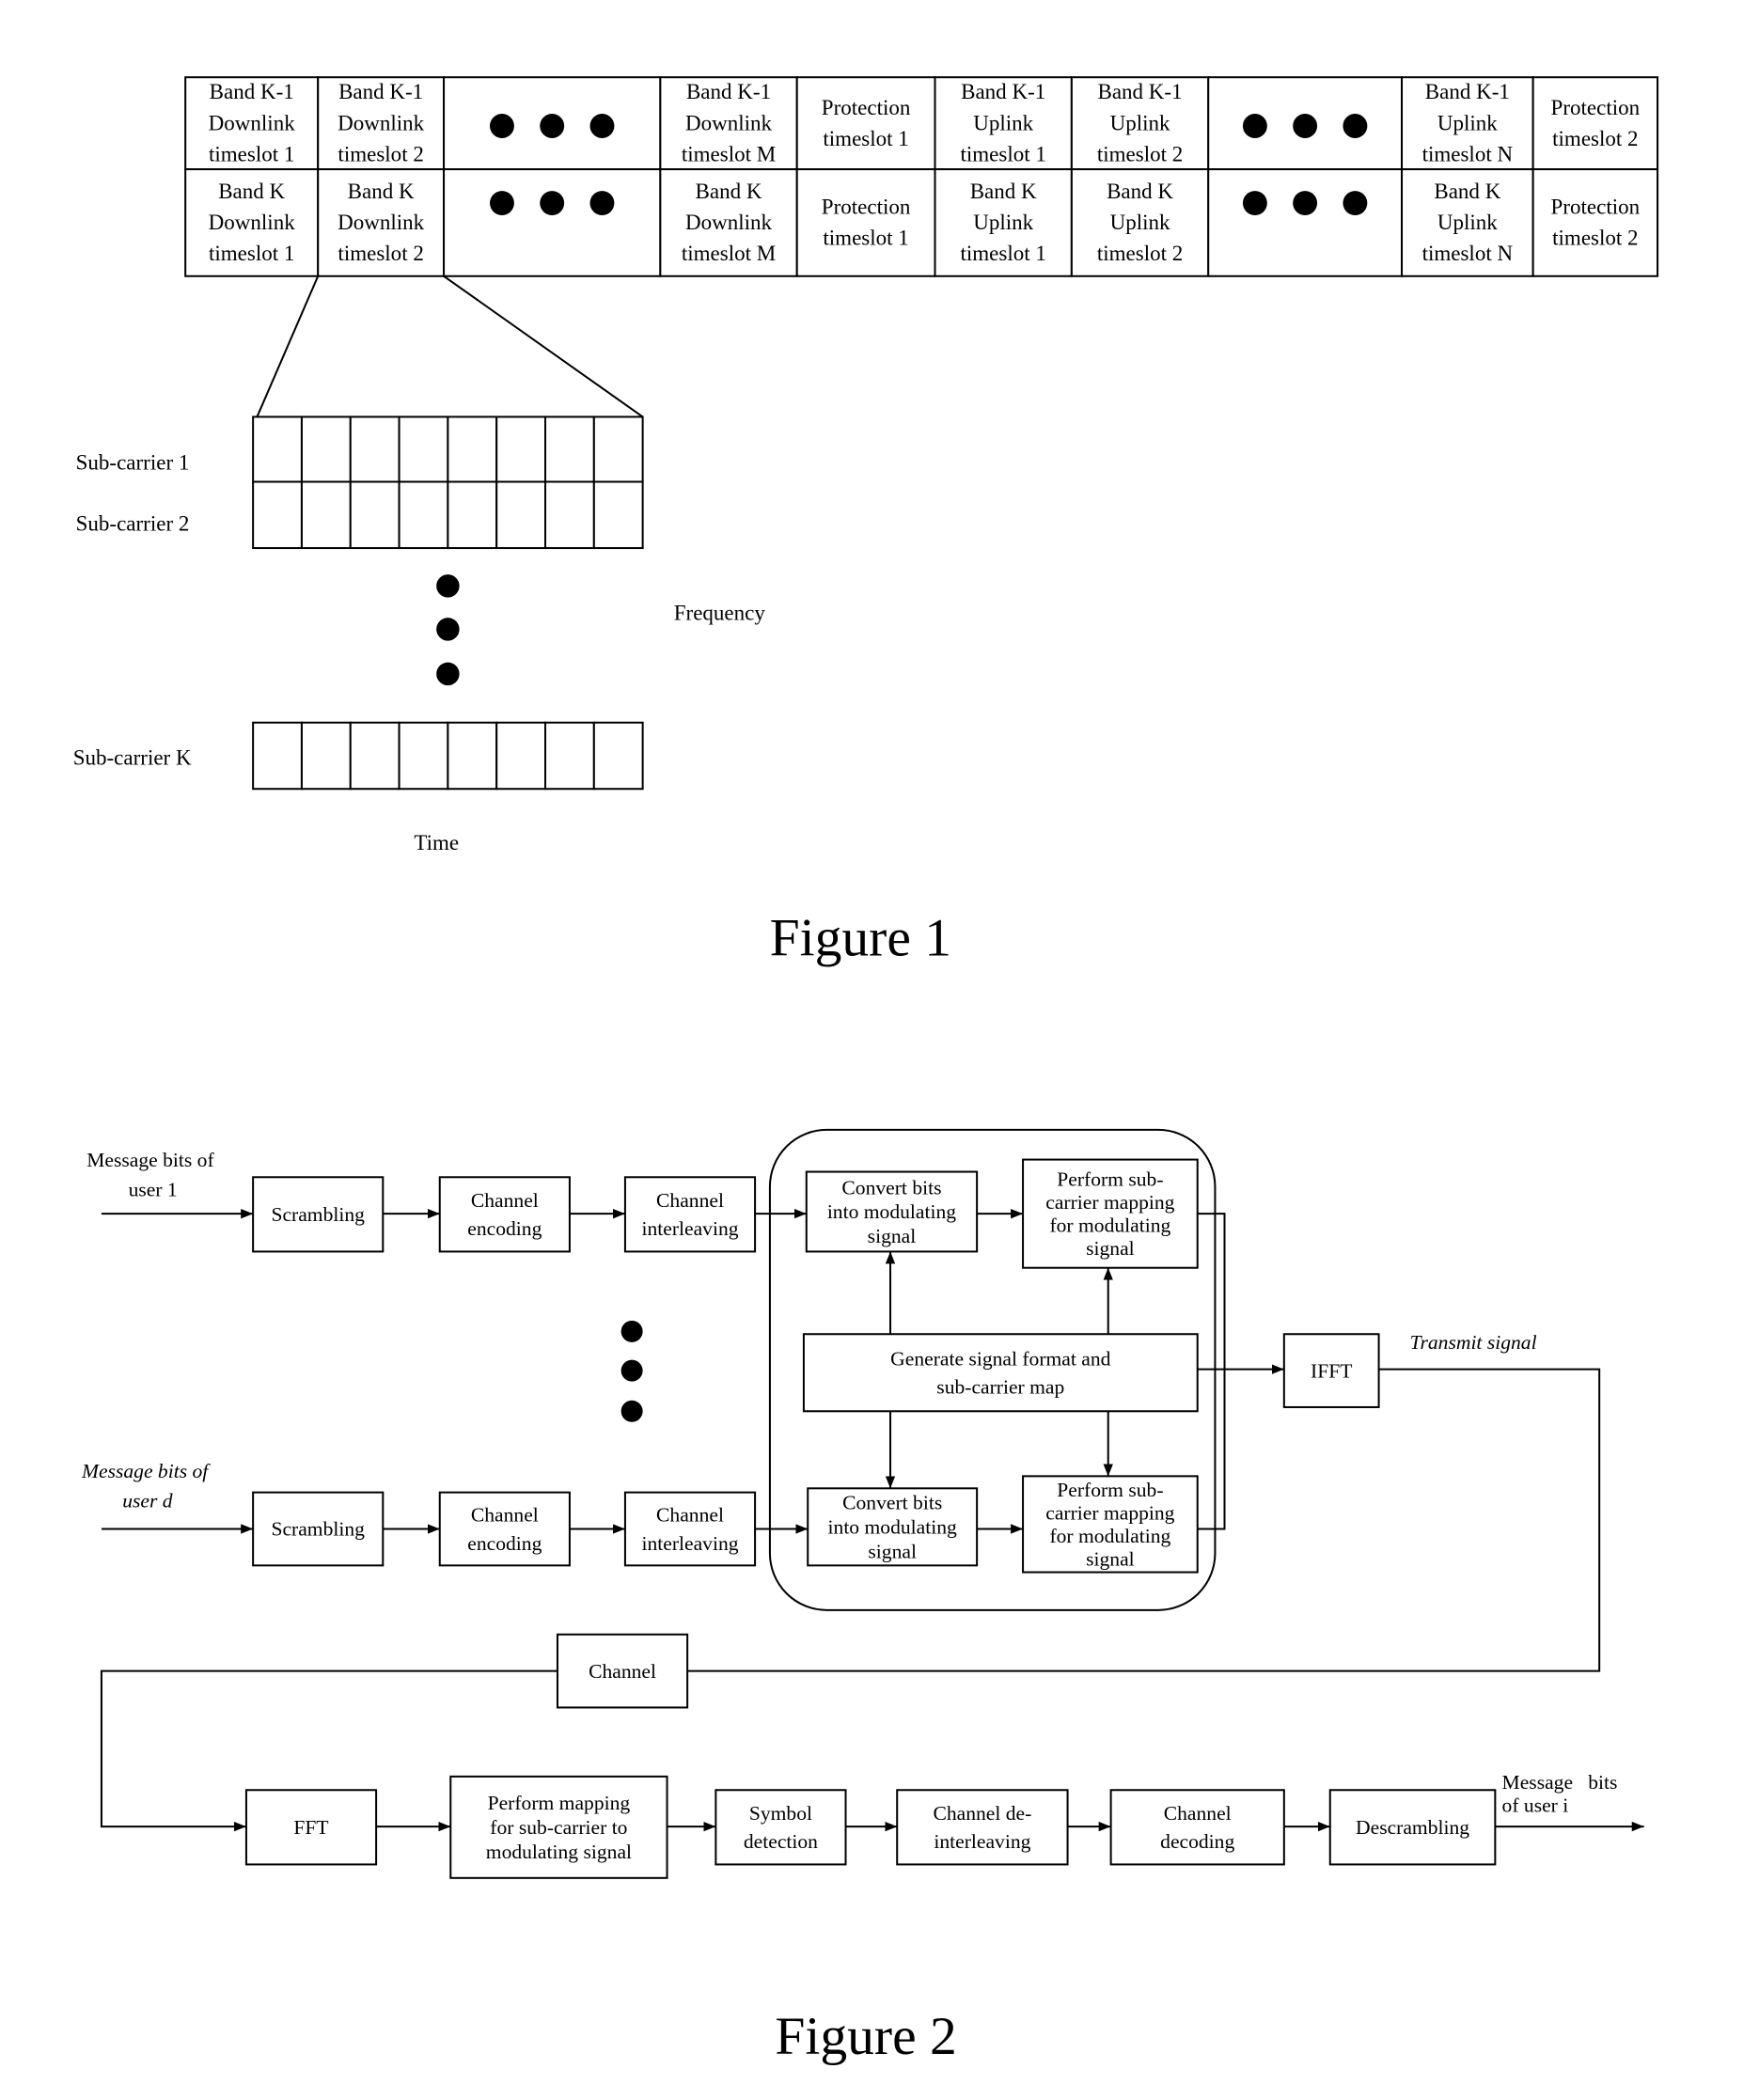  What do you see at coordinates (152, 1175) in the screenshot?
I see `input-label-user-1: Message bits of user 1` at bounding box center [152, 1175].